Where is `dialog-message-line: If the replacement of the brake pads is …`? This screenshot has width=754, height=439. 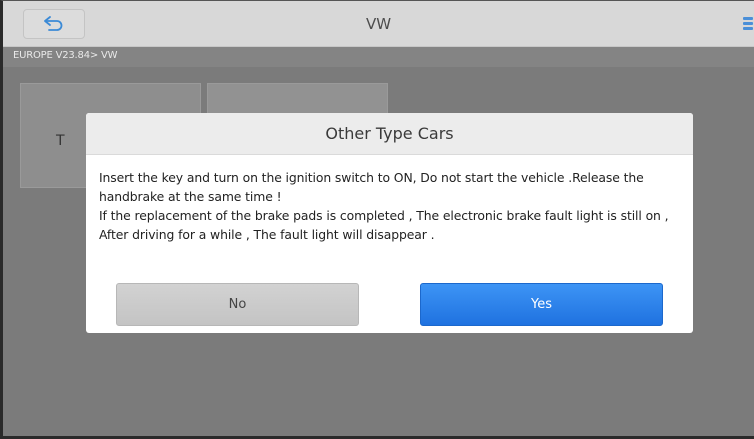 dialog-message-line: If the replacement of the brake pads is … is located at coordinates (384, 225).